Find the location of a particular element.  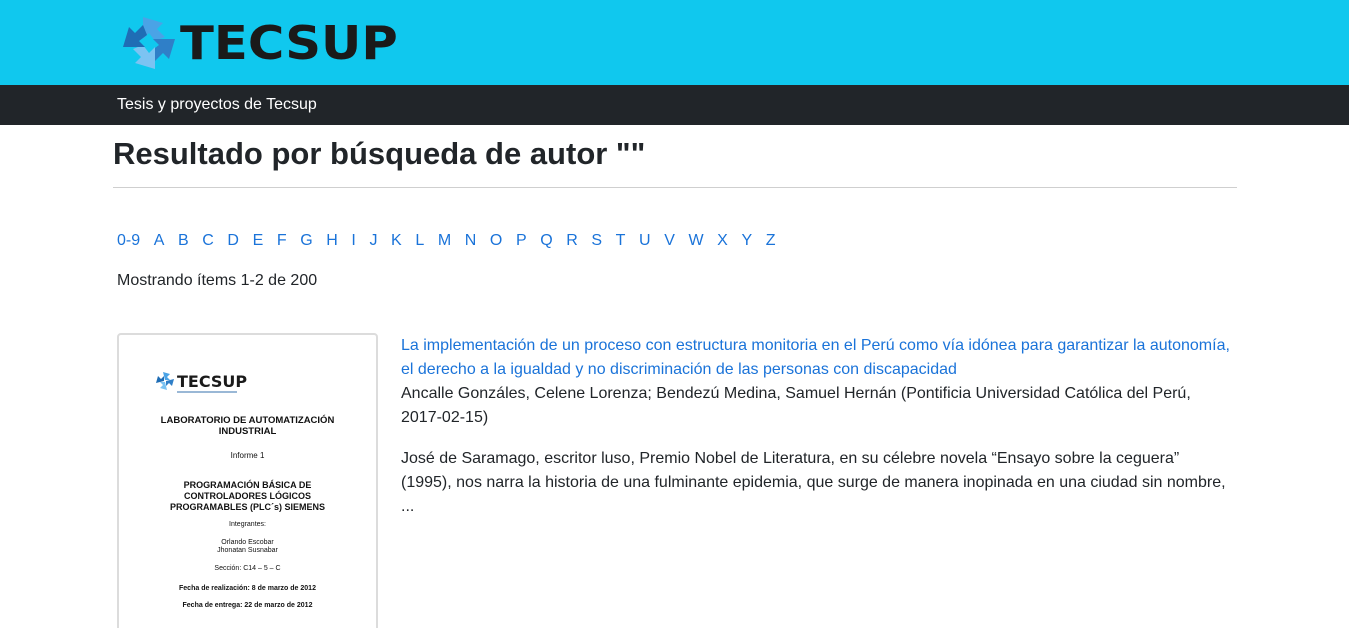

site-header: TECSUP is located at coordinates (674, 42).